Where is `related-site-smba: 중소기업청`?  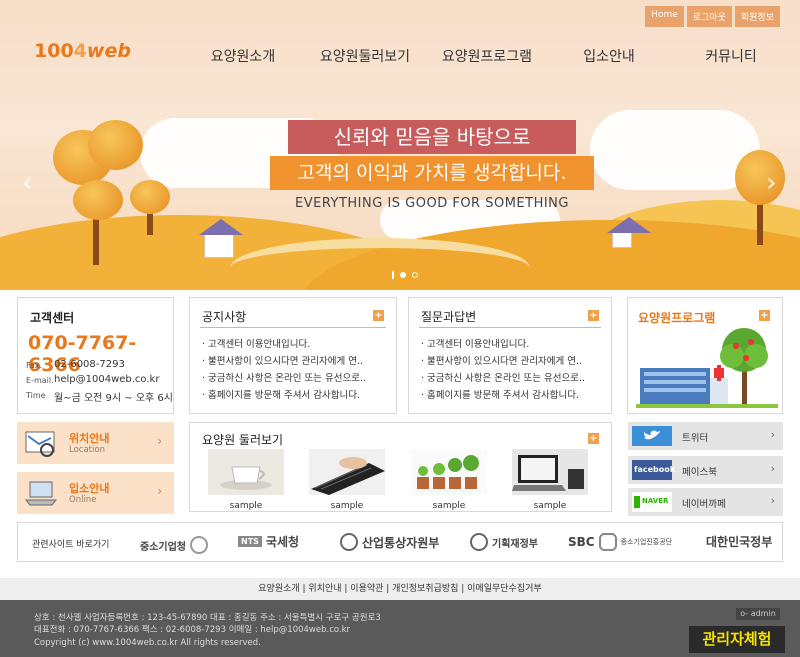
related-site-smba: 중소기업청 is located at coordinates (174, 545).